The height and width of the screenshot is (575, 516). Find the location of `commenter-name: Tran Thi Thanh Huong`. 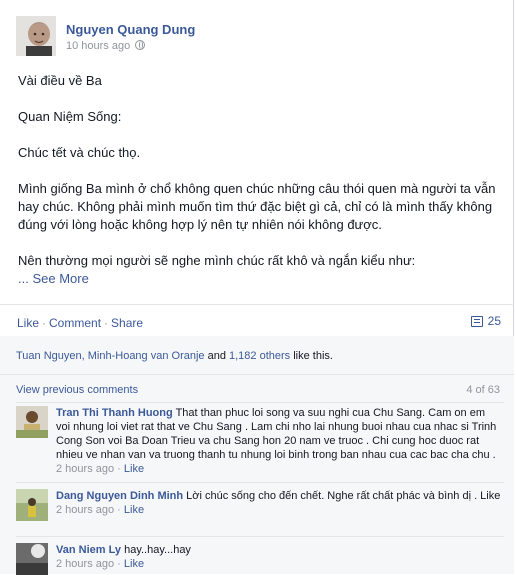

commenter-name: Tran Thi Thanh Huong is located at coordinates (114, 413).